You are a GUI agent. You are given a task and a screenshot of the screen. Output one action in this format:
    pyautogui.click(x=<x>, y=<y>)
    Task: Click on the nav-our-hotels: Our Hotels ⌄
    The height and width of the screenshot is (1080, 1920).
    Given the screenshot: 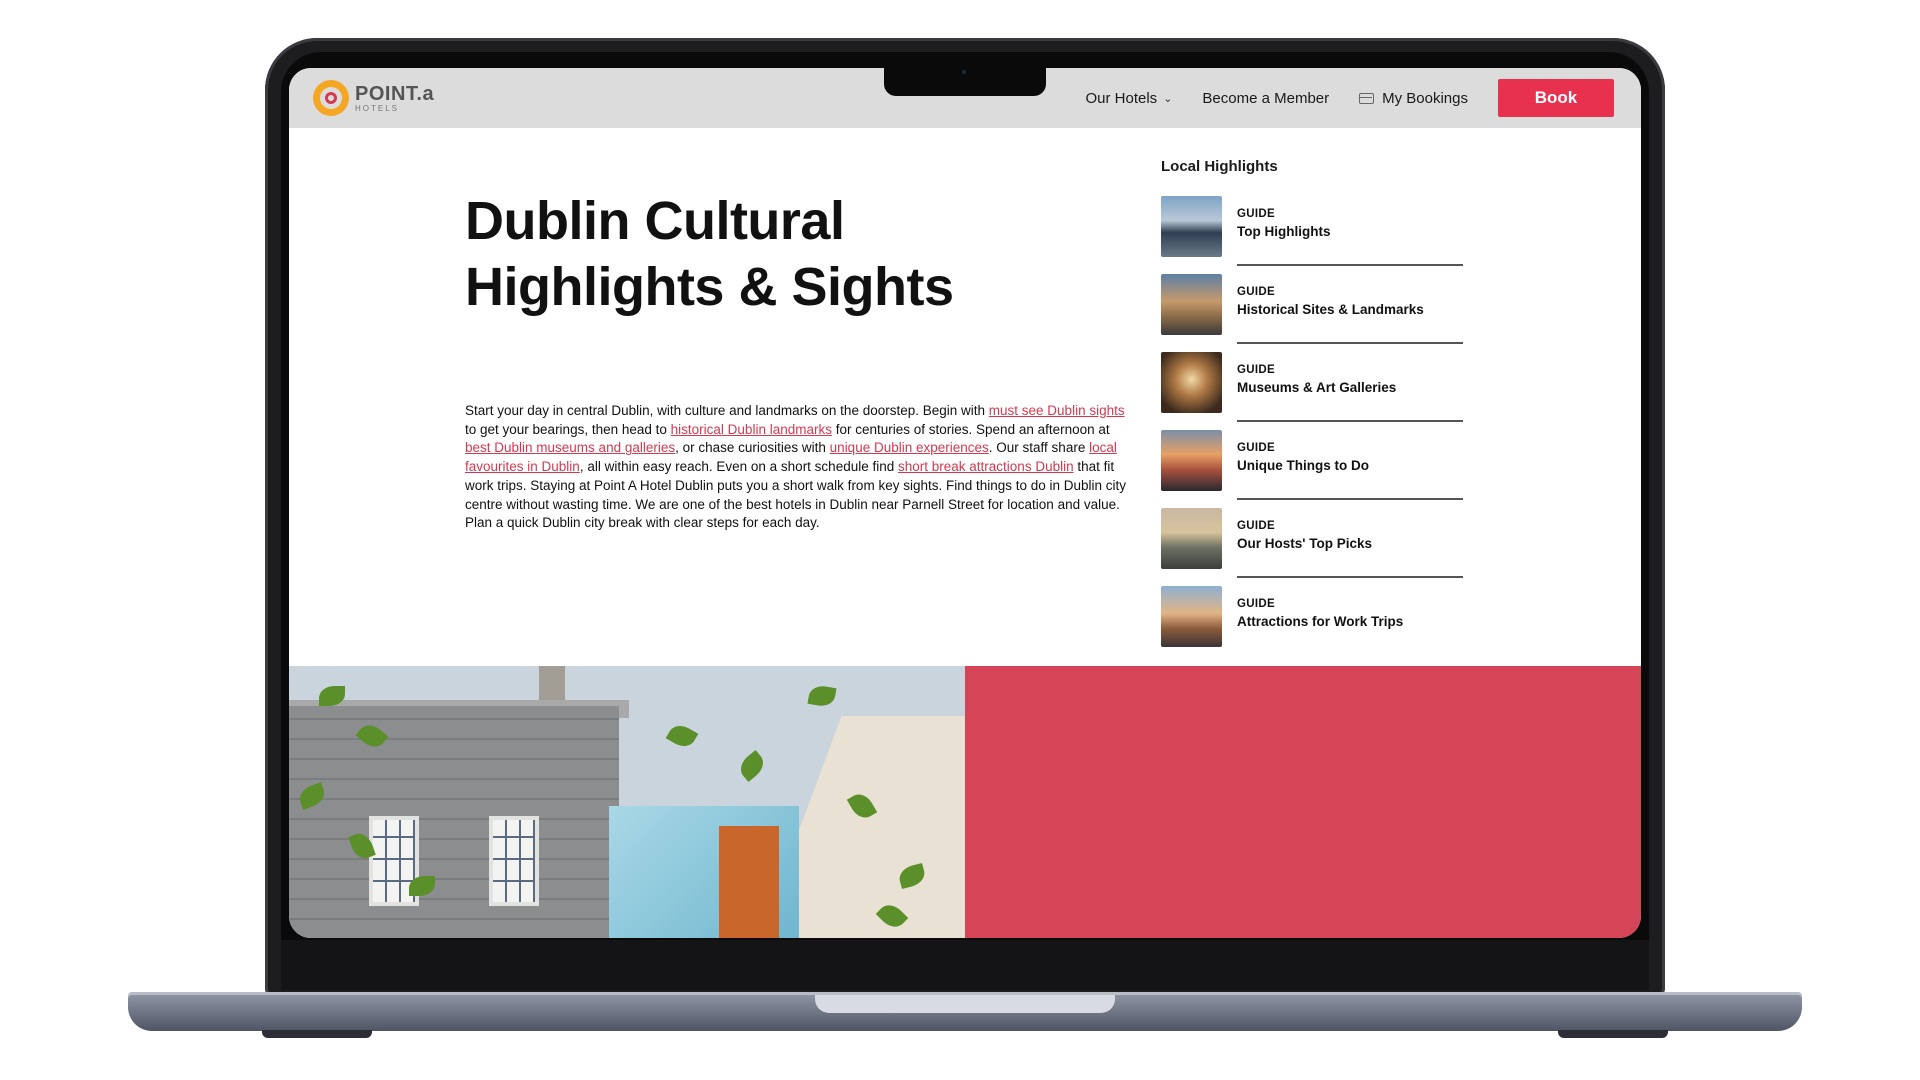 What is the action you would take?
    pyautogui.click(x=1128, y=98)
    